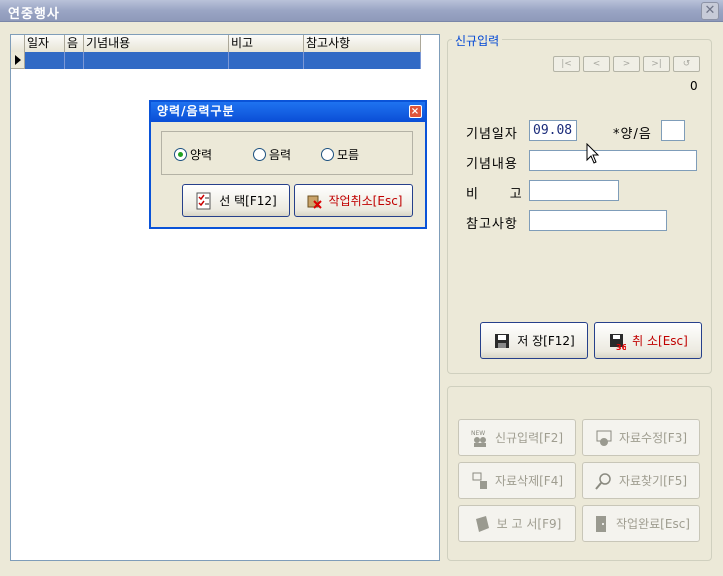 This screenshot has height=576, width=723. What do you see at coordinates (180, 154) in the screenshot?
I see `radio-checked-icon` at bounding box center [180, 154].